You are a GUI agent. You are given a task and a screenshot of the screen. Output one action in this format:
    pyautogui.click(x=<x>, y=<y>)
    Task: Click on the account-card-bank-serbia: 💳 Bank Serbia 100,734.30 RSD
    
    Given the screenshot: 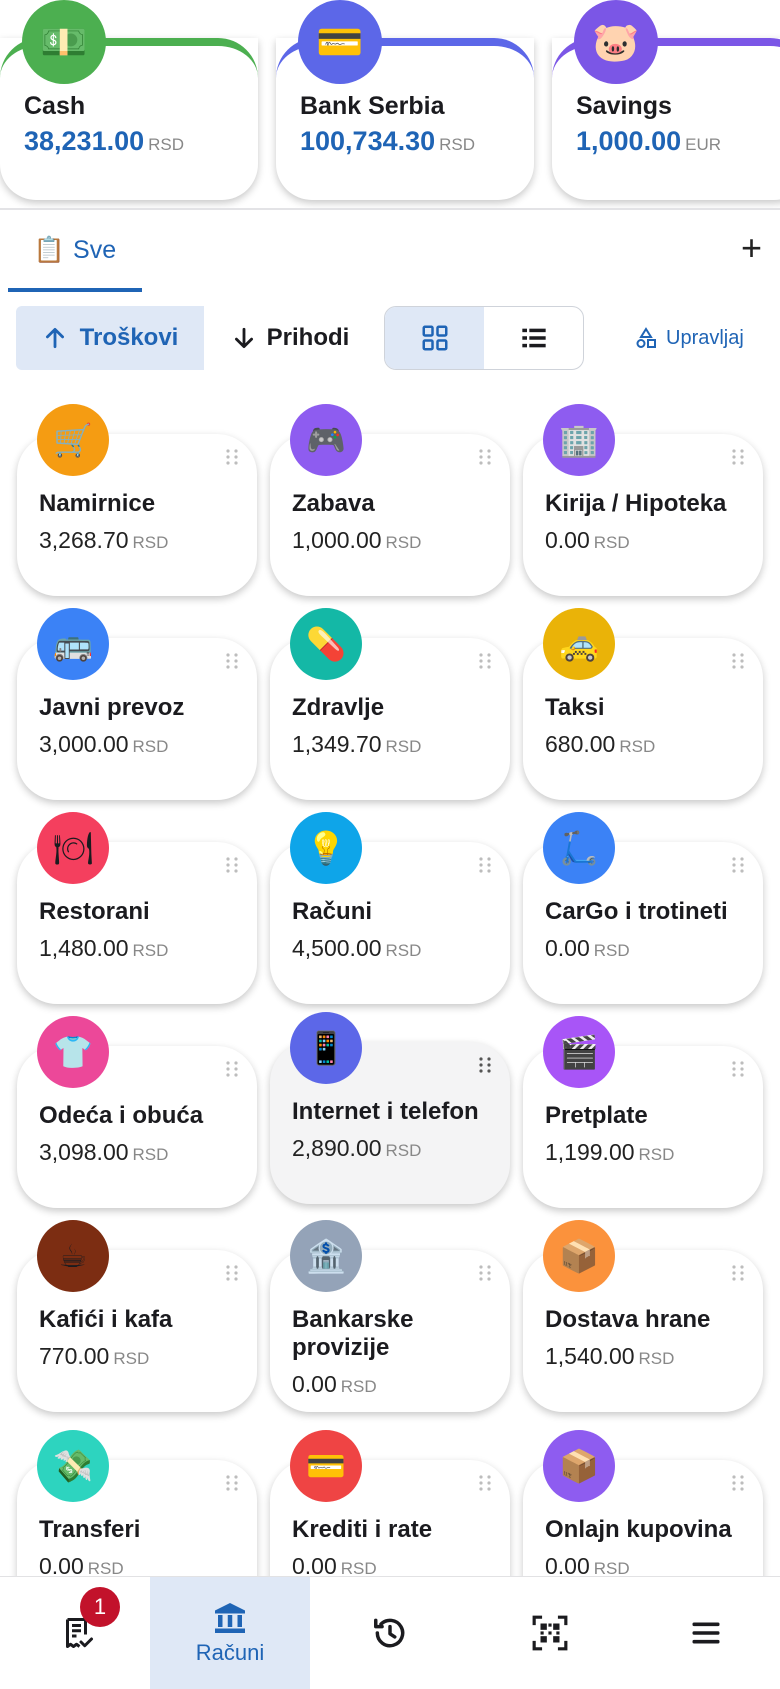 What is the action you would take?
    pyautogui.click(x=405, y=100)
    